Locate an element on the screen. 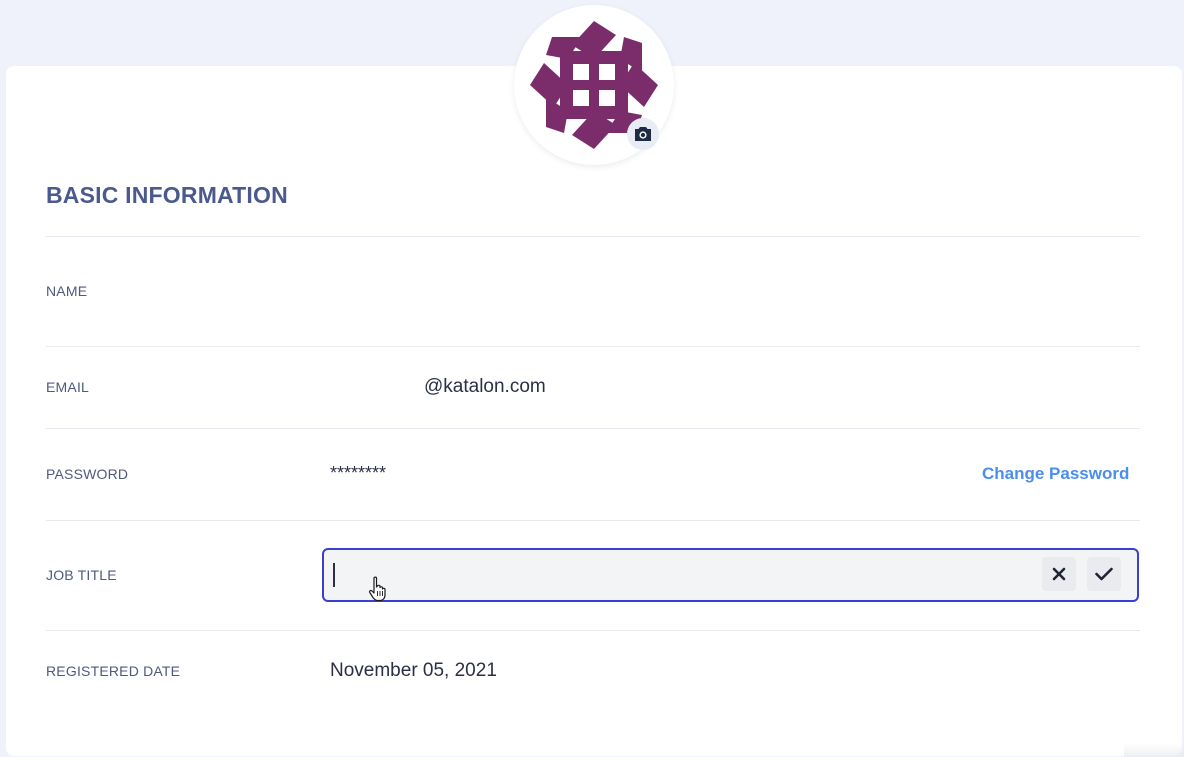 This screenshot has width=1184, height=757. check-icon is located at coordinates (1104, 574).